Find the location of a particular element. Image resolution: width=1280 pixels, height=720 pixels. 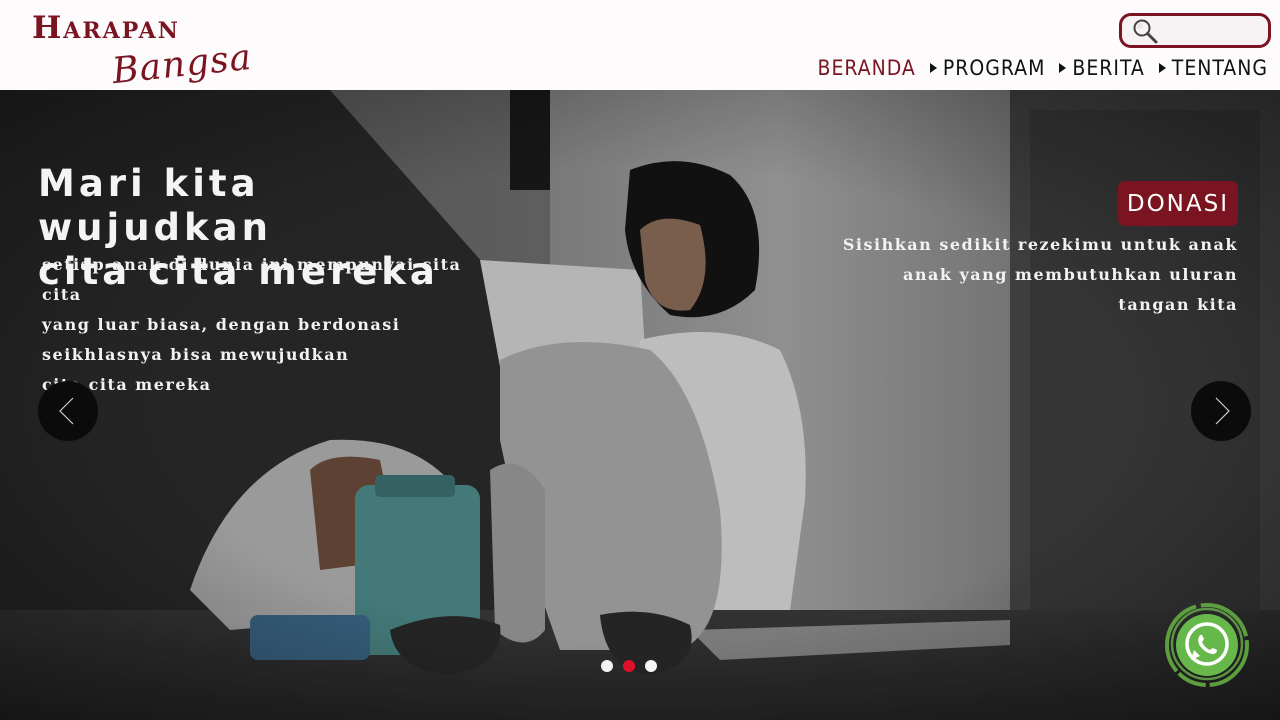

nav-item-tentang: TENTANG is located at coordinates (1206, 68).